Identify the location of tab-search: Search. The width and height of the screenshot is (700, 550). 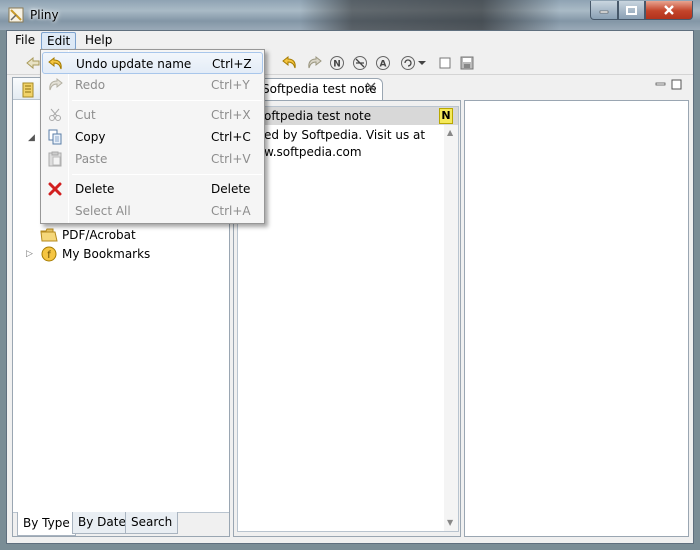
(152, 523).